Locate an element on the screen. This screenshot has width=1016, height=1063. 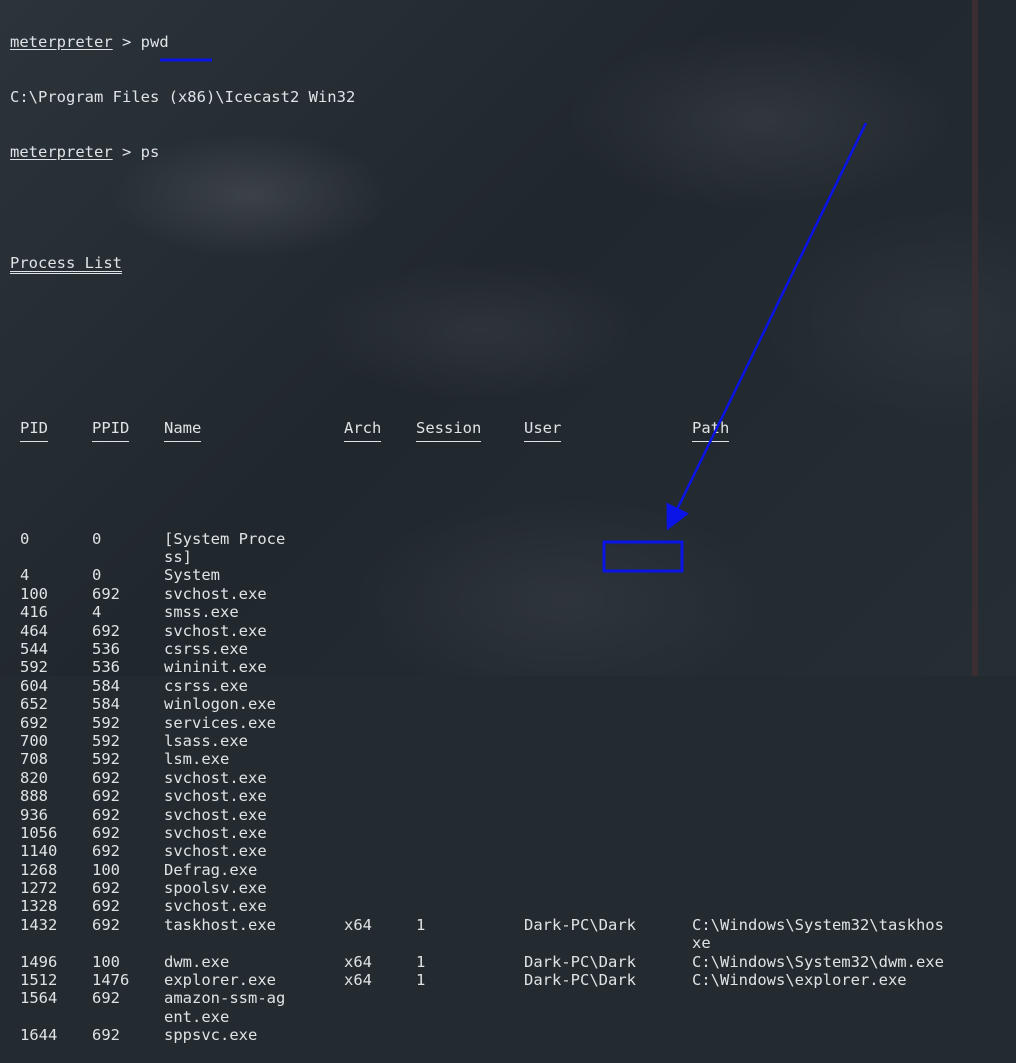
section-title-line: Process List is located at coordinates (182, 263).